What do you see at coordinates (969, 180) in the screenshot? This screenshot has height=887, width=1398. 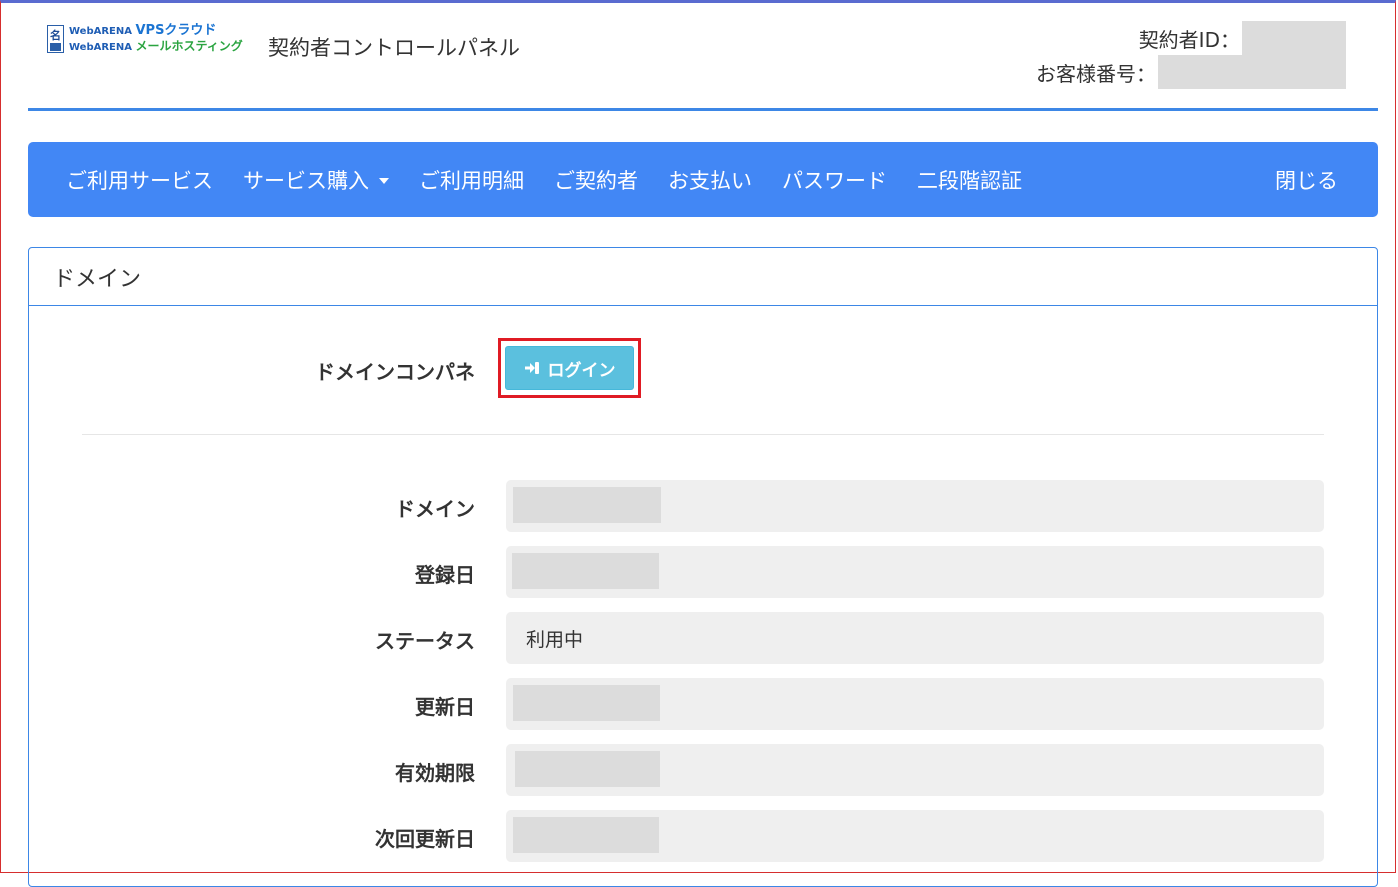 I see `nav-item-two-factor: 二段階認証` at bounding box center [969, 180].